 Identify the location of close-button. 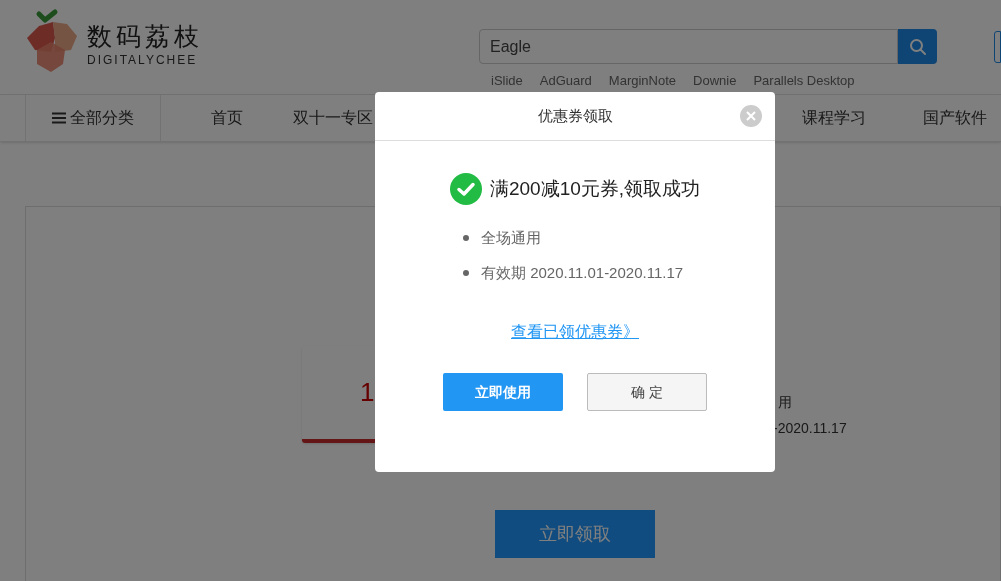
(751, 116).